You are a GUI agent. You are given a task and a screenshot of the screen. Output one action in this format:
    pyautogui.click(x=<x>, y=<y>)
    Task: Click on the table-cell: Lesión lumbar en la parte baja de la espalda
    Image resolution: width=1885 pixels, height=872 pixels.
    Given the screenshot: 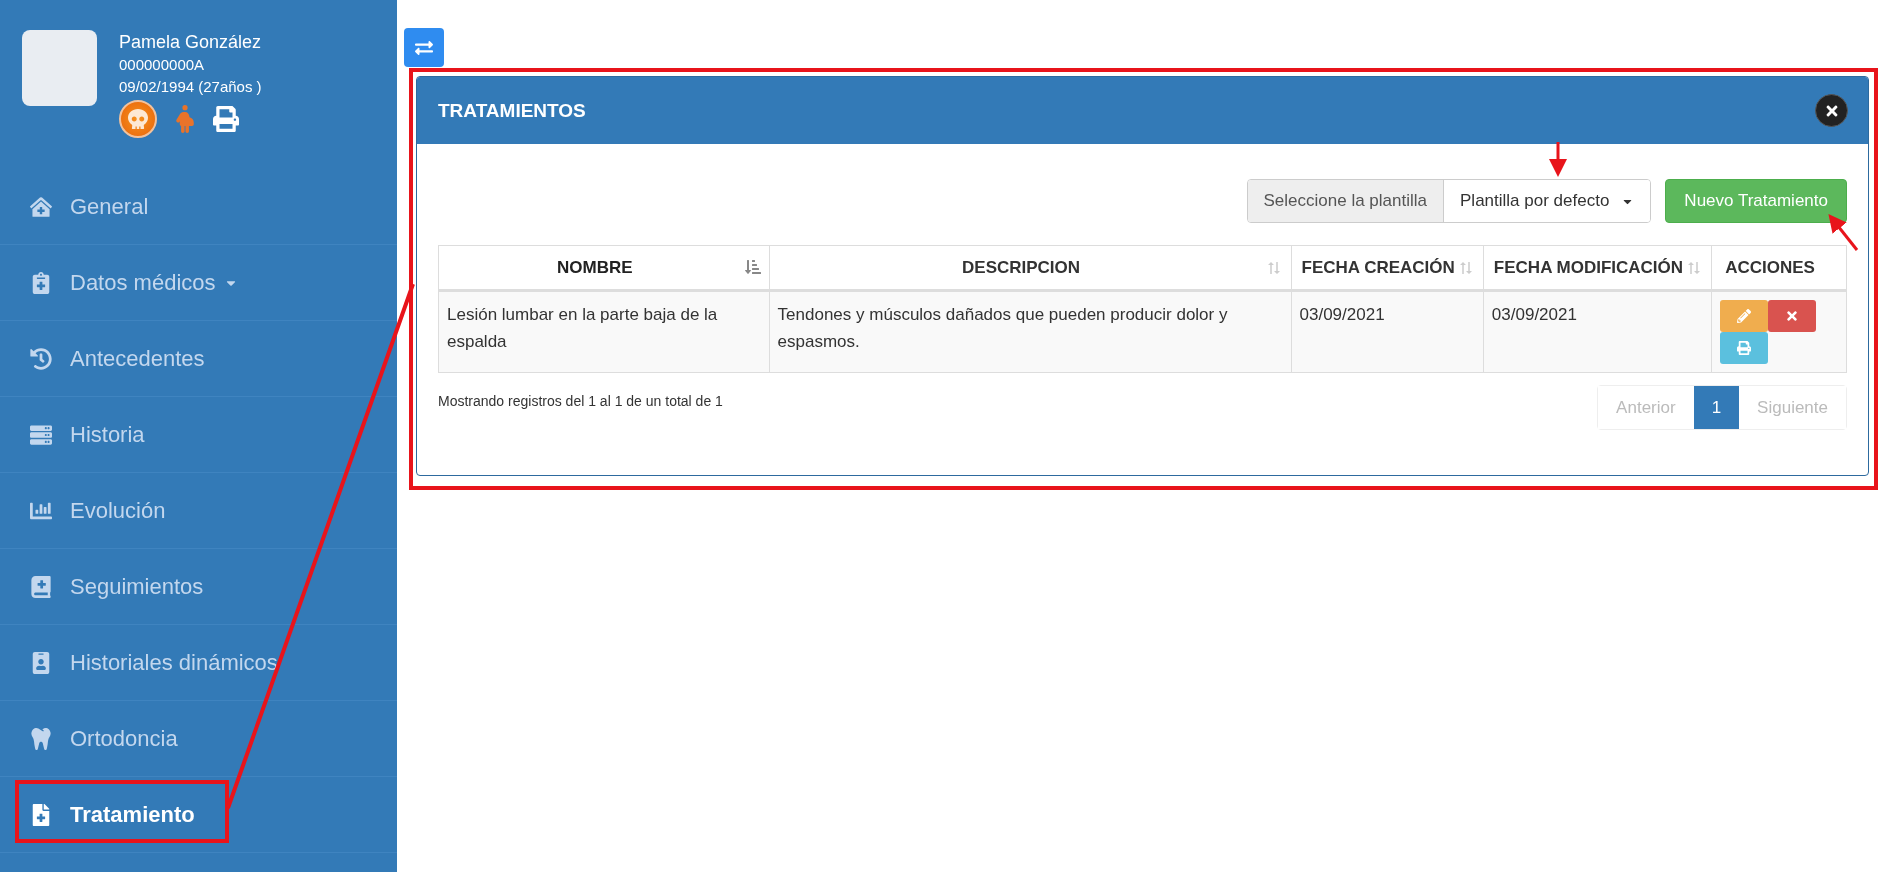 What is the action you would take?
    pyautogui.click(x=604, y=331)
    